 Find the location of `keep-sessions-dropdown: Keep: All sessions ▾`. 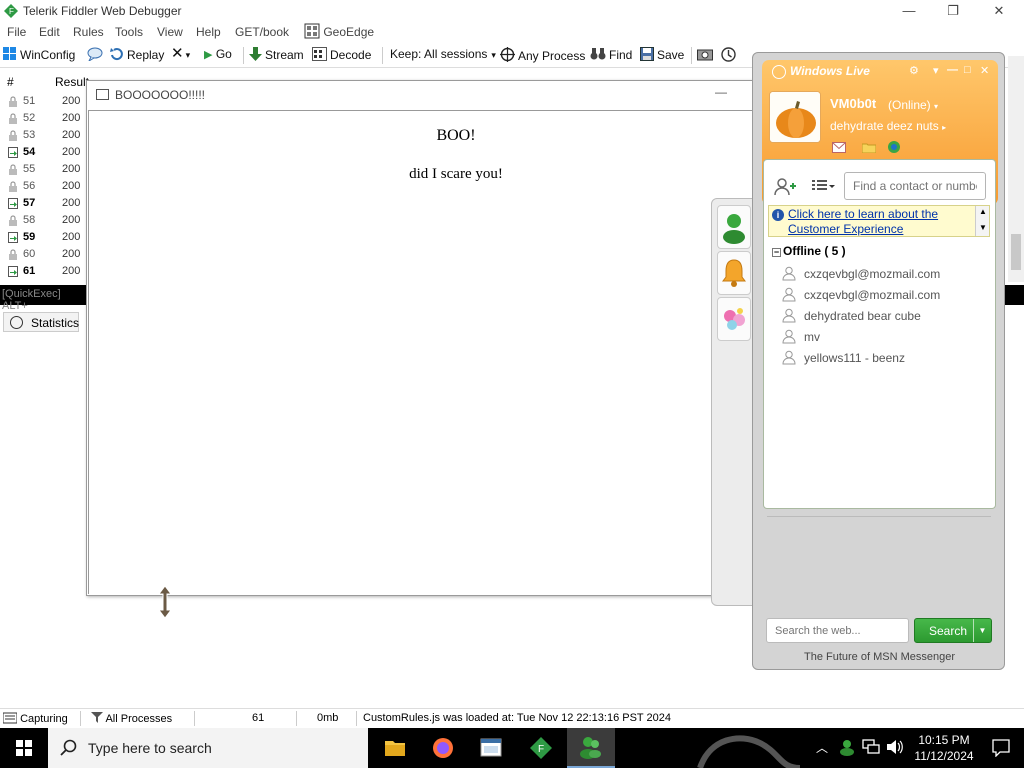

keep-sessions-dropdown: Keep: All sessions ▾ is located at coordinates (443, 54).